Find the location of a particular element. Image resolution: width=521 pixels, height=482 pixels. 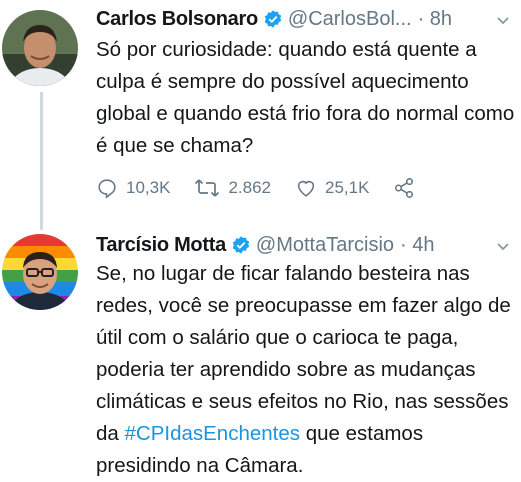

like-button: 25,1K is located at coordinates (332, 188).